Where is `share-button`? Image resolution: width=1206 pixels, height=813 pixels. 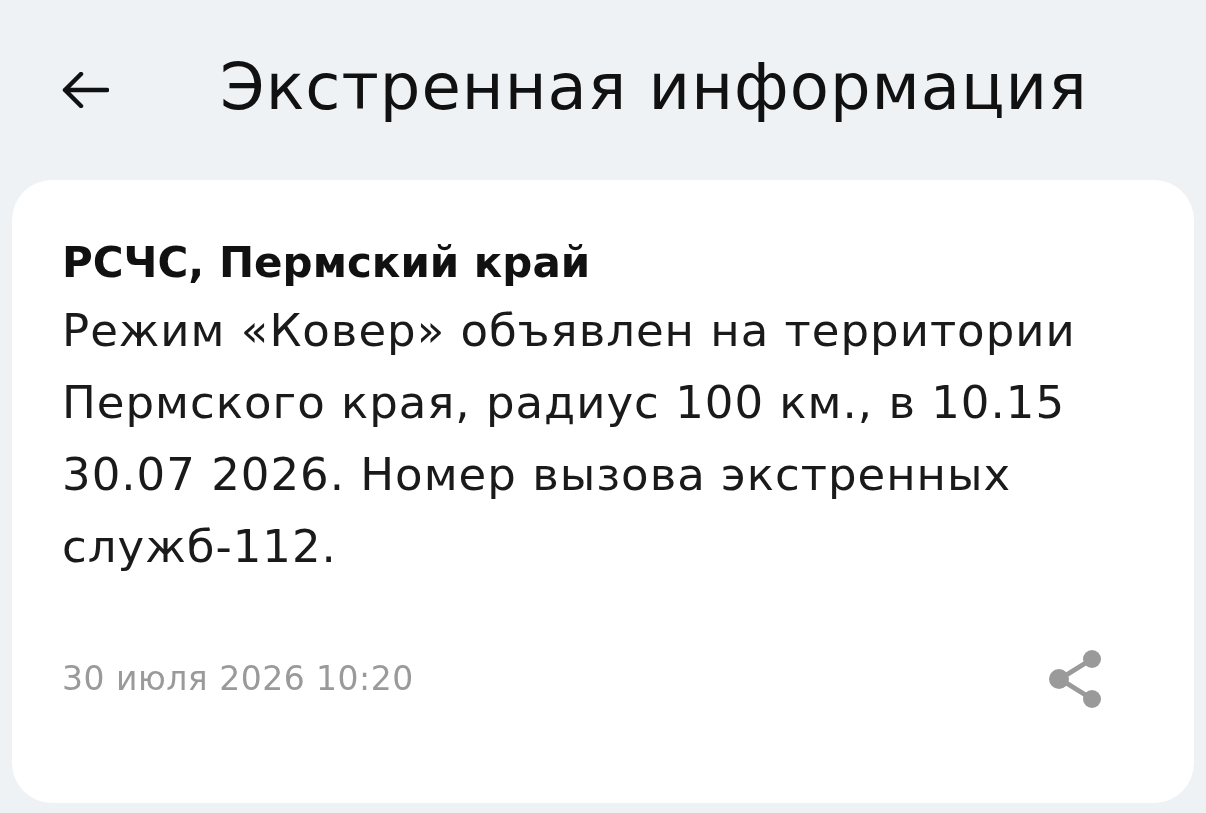
share-button is located at coordinates (1076, 678).